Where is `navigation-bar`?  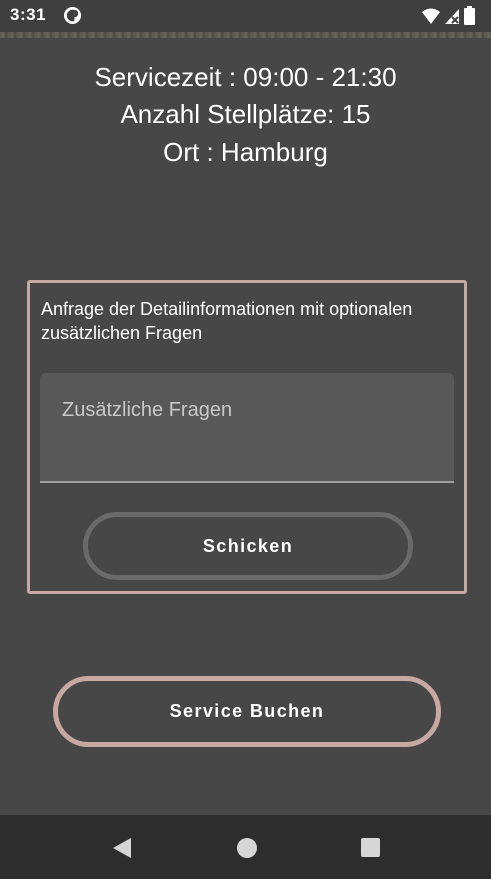
navigation-bar is located at coordinates (245, 847).